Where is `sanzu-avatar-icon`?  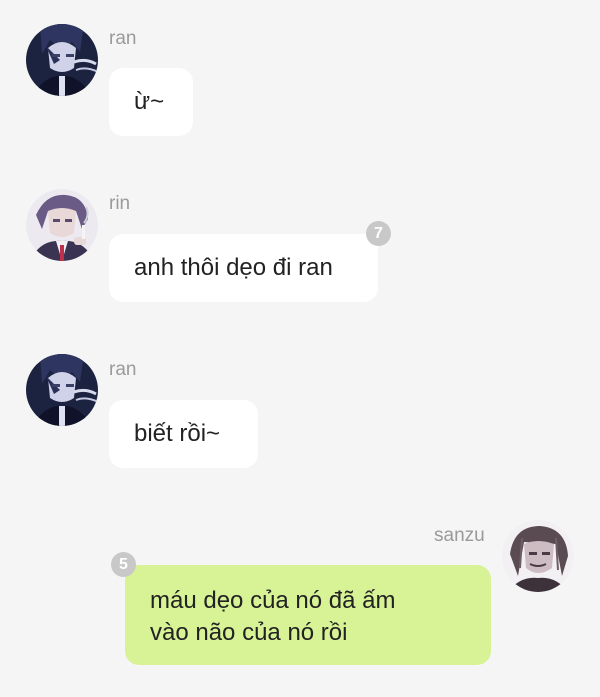
sanzu-avatar-icon is located at coordinates (538, 556).